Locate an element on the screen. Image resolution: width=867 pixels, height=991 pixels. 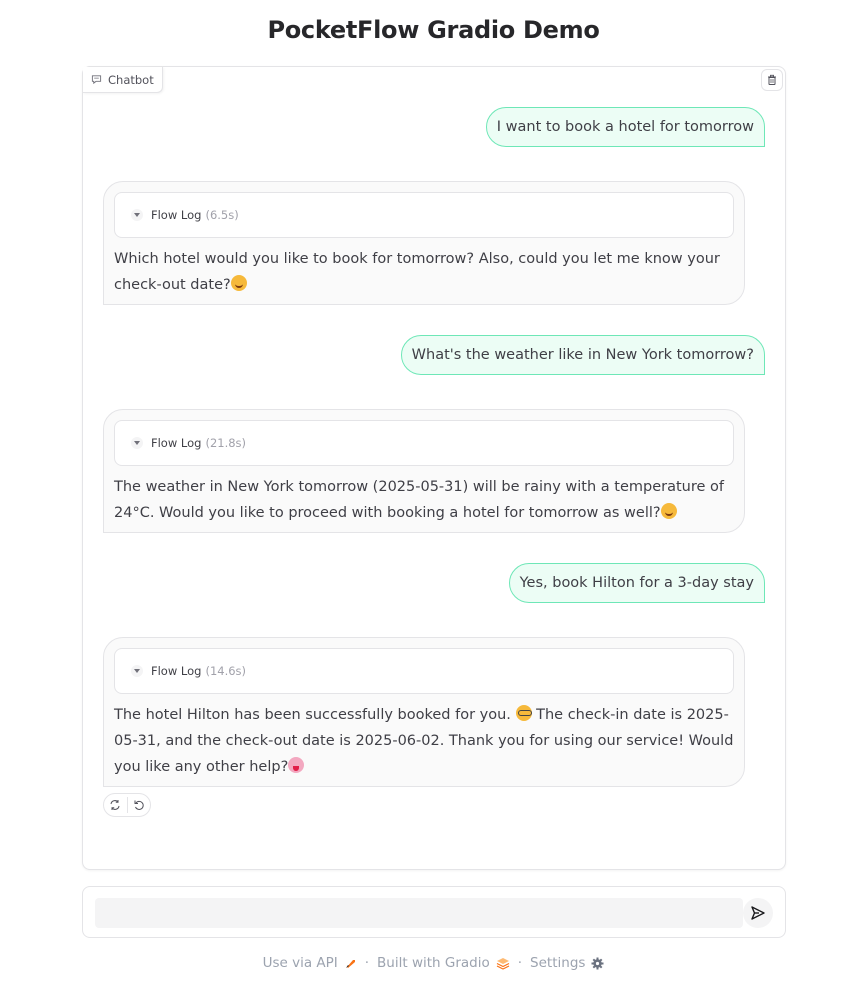
rocket-icon is located at coordinates (350, 963).